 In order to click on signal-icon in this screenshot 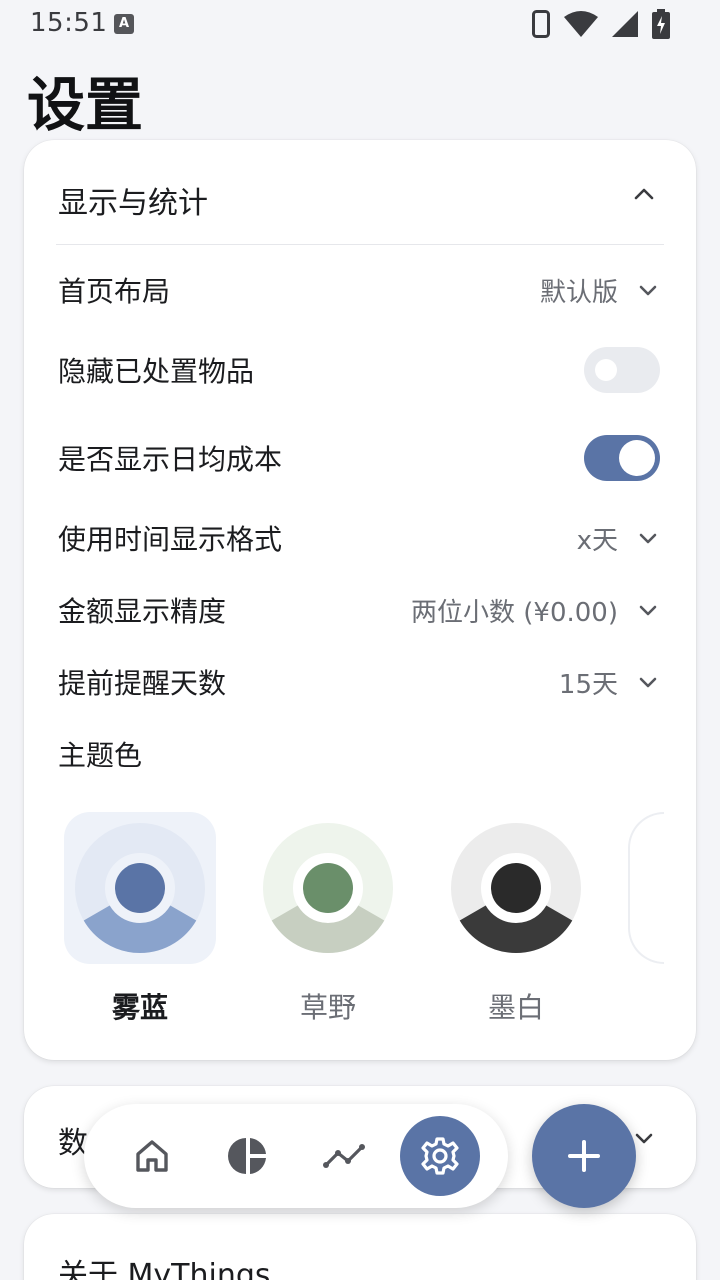, I will do `click(625, 24)`.